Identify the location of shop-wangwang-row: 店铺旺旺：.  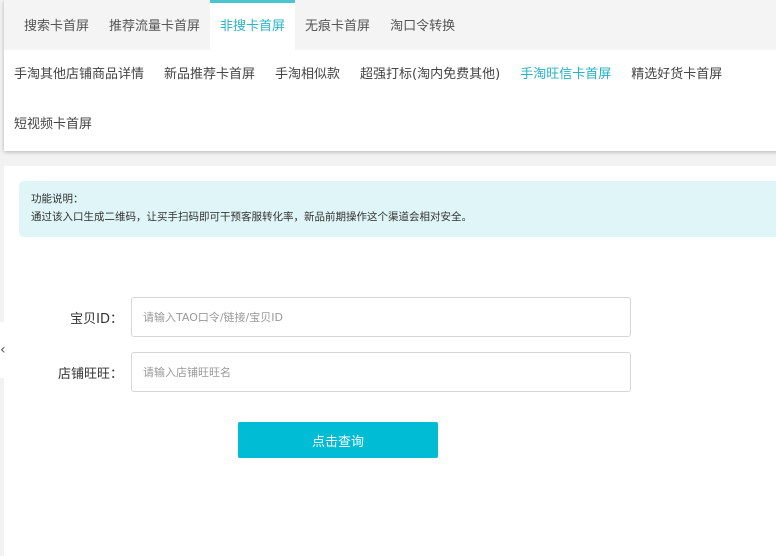
(317, 372).